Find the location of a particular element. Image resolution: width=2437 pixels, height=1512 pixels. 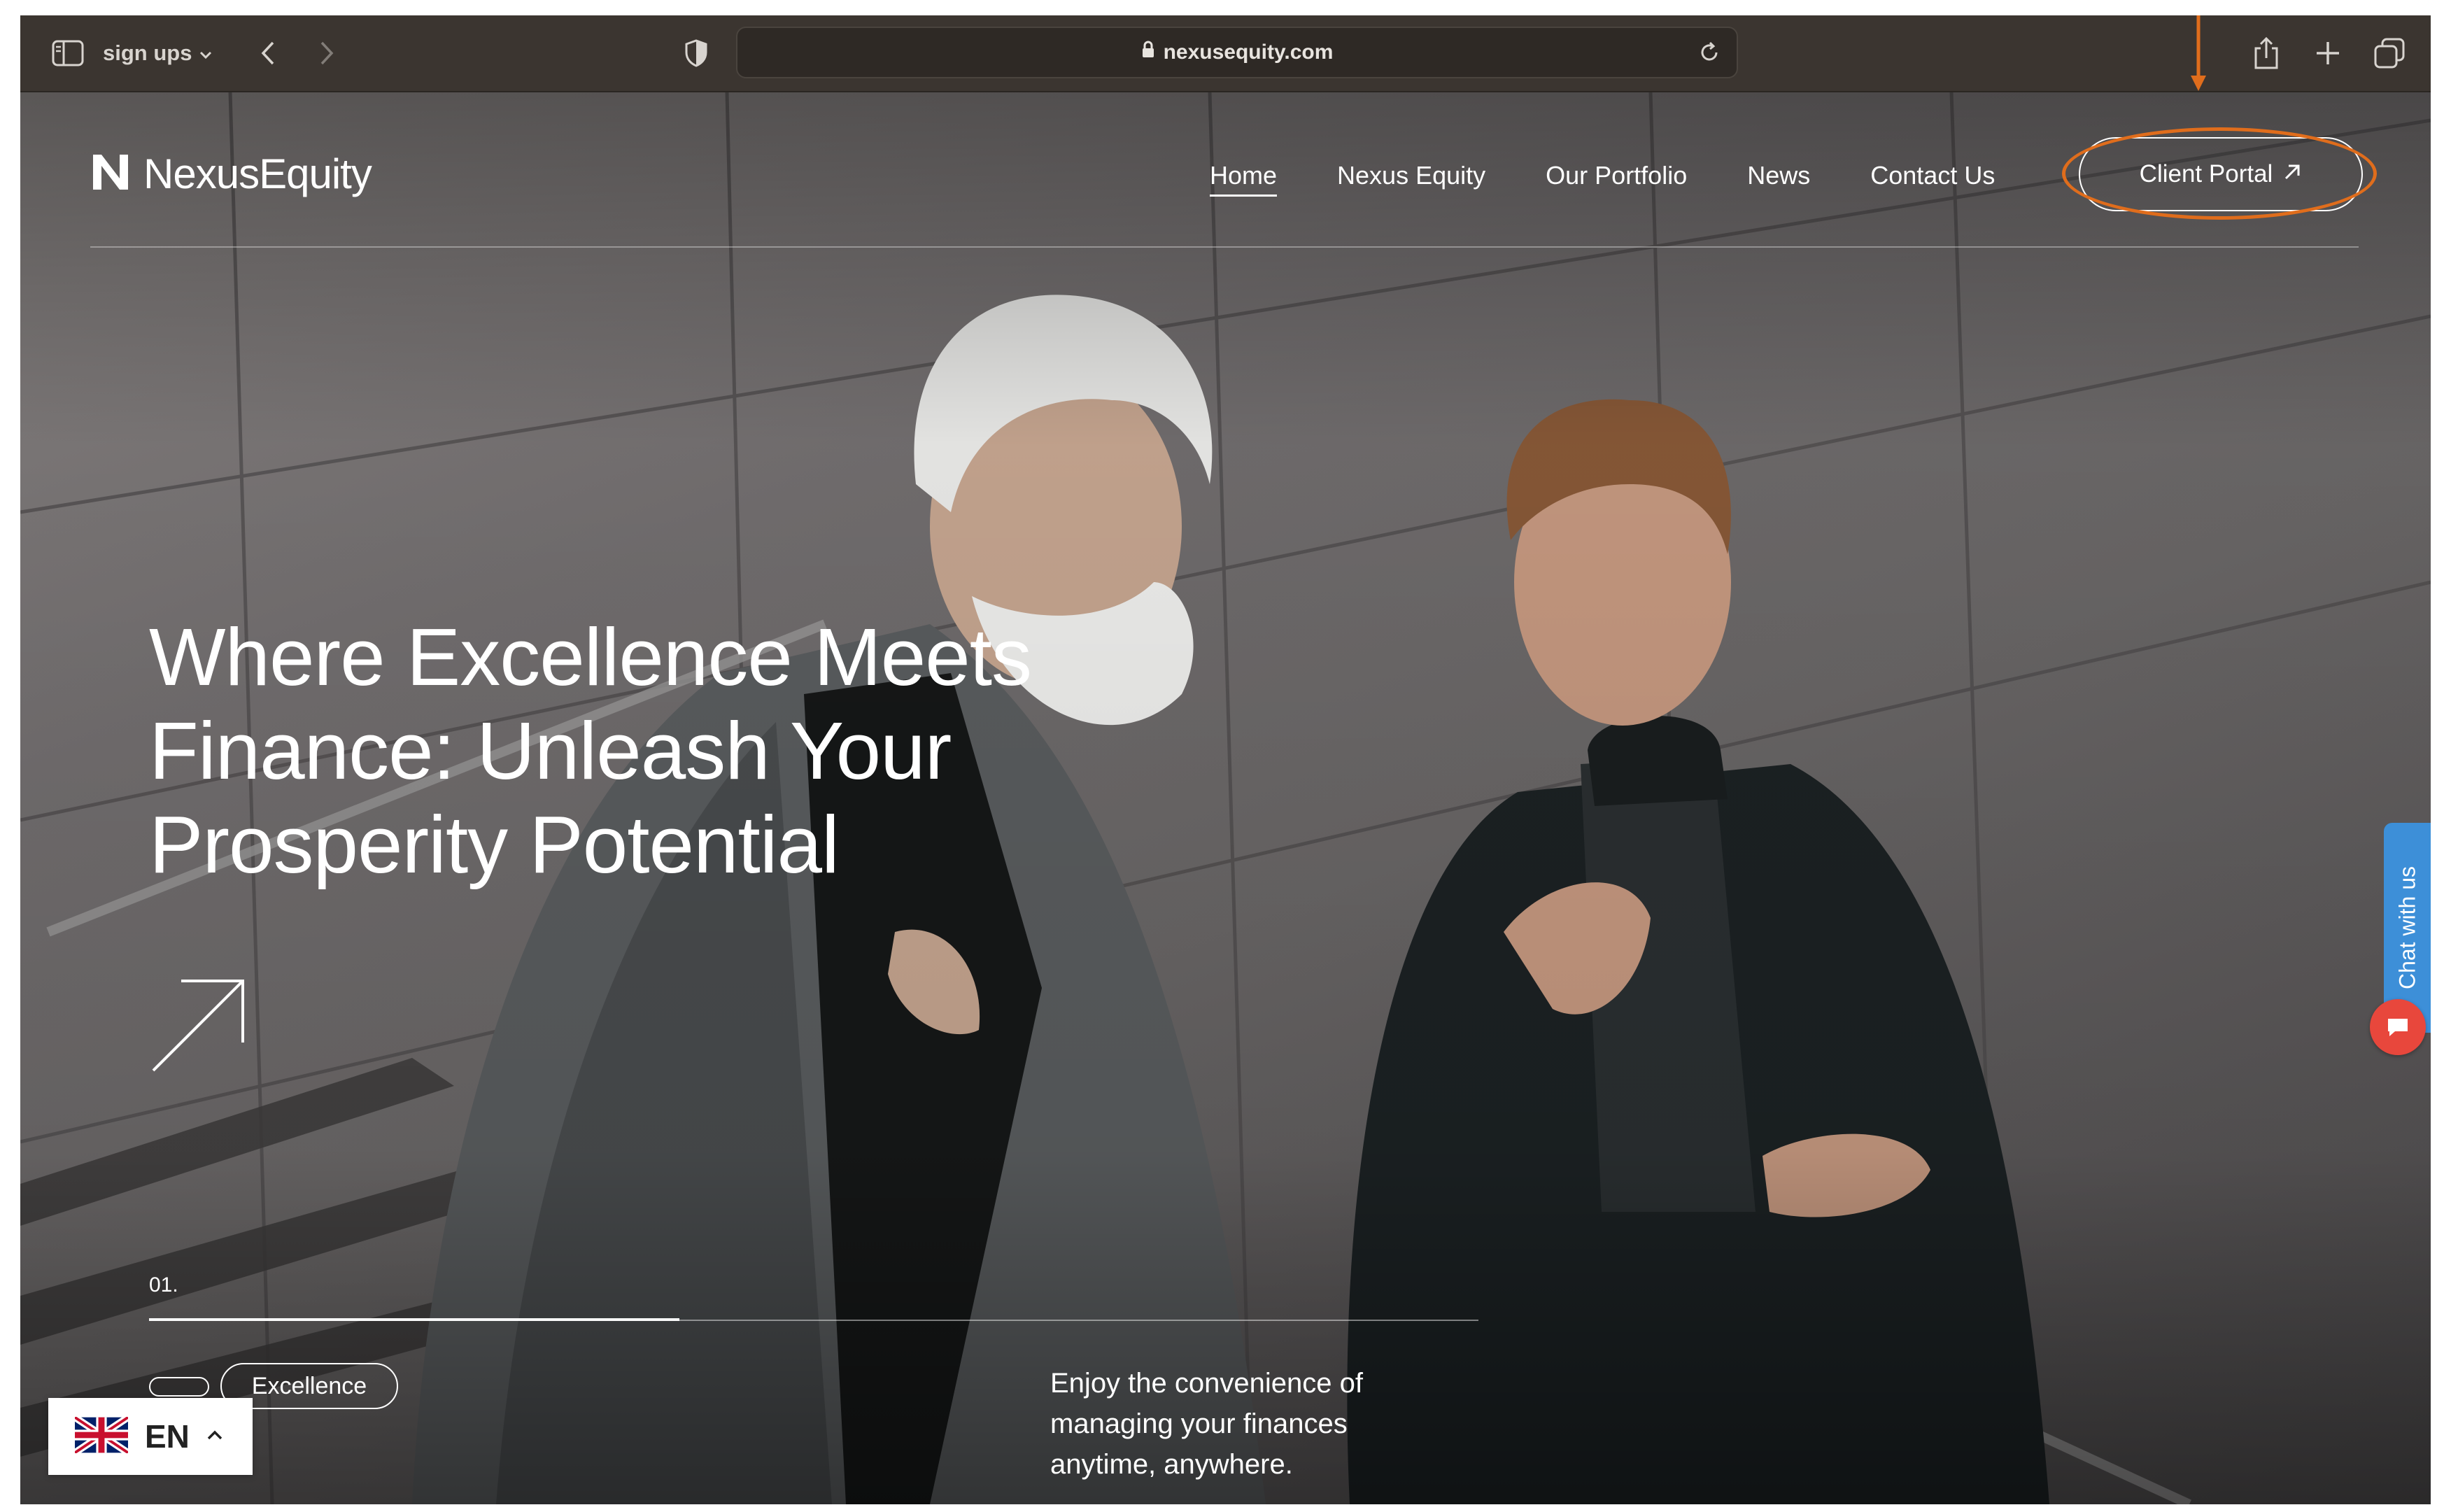

address-bar: nexusequity.com is located at coordinates (1237, 52).